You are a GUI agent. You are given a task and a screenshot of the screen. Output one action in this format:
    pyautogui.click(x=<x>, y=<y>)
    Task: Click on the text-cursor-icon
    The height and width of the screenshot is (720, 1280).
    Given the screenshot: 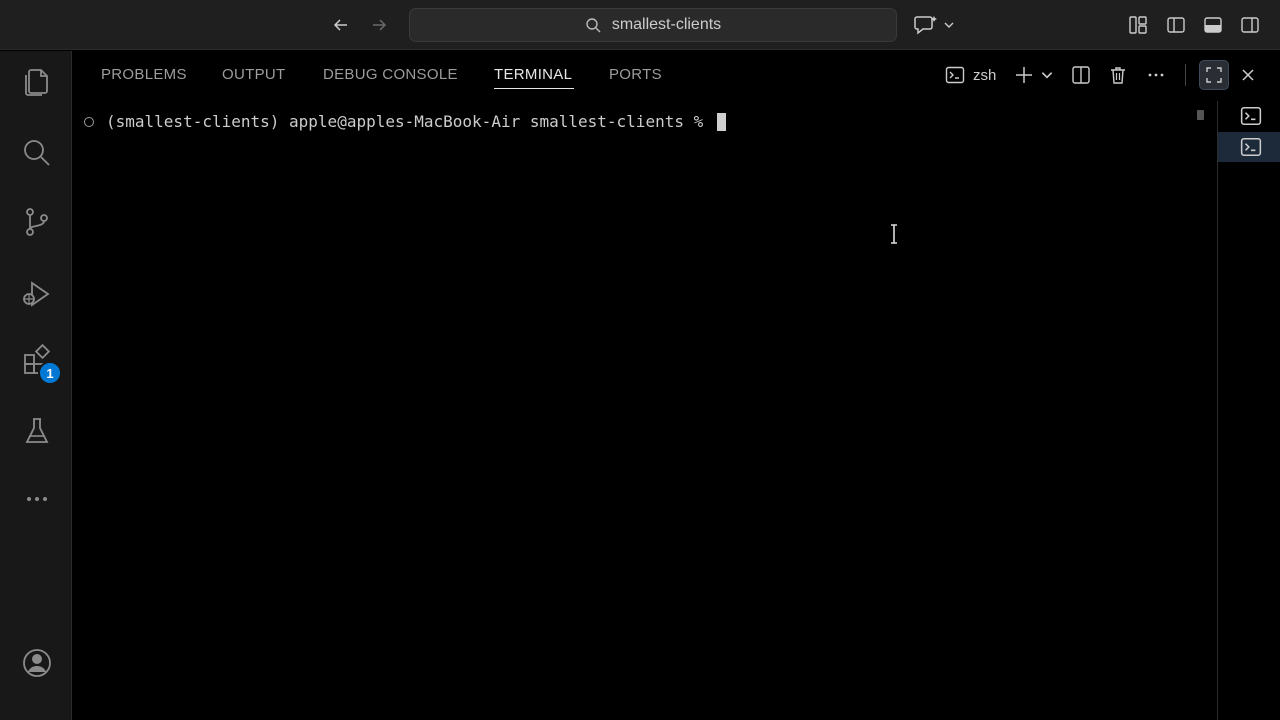 What is the action you would take?
    pyautogui.click(x=894, y=234)
    